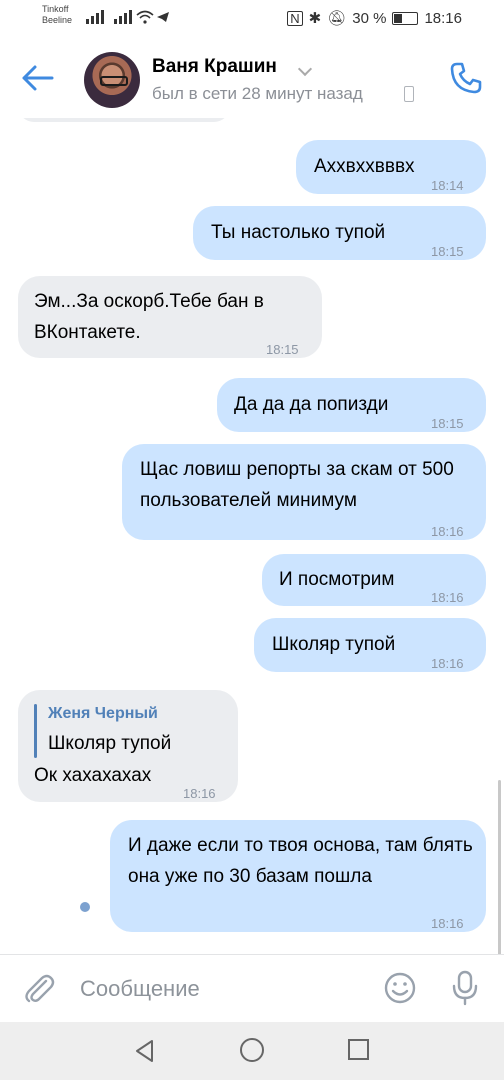  I want to click on message-bubble-outgoing: Ты настолько тупой 18:15, so click(339, 233).